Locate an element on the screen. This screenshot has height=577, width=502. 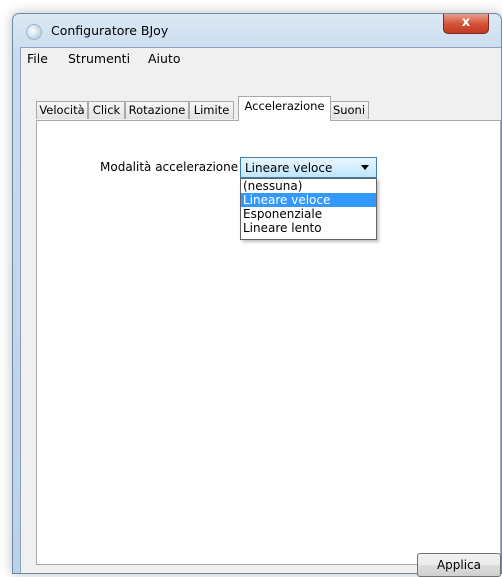
dropdown-option: Esponenziale is located at coordinates (308, 214).